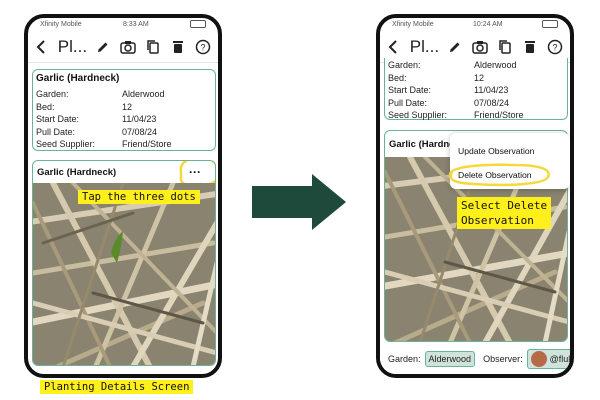 The image size is (600, 400). Describe the element at coordinates (139, 197) in the screenshot. I see `tap-three-dots-callout: Tap the three dots` at that location.